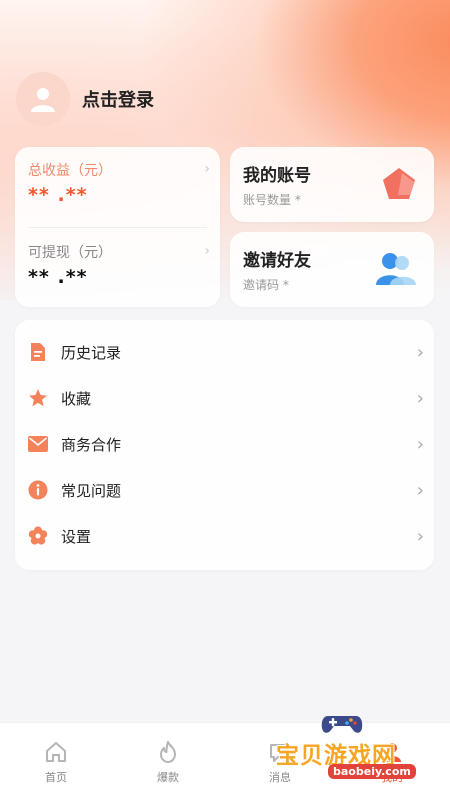 This screenshot has width=450, height=800. What do you see at coordinates (76, 398) in the screenshot?
I see `menu-label-favorites: 收藏` at bounding box center [76, 398].